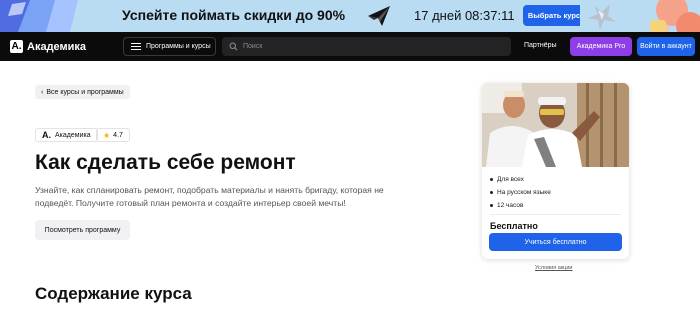 The height and width of the screenshot is (310, 700). I want to click on course-price: Бесплатно, so click(514, 226).